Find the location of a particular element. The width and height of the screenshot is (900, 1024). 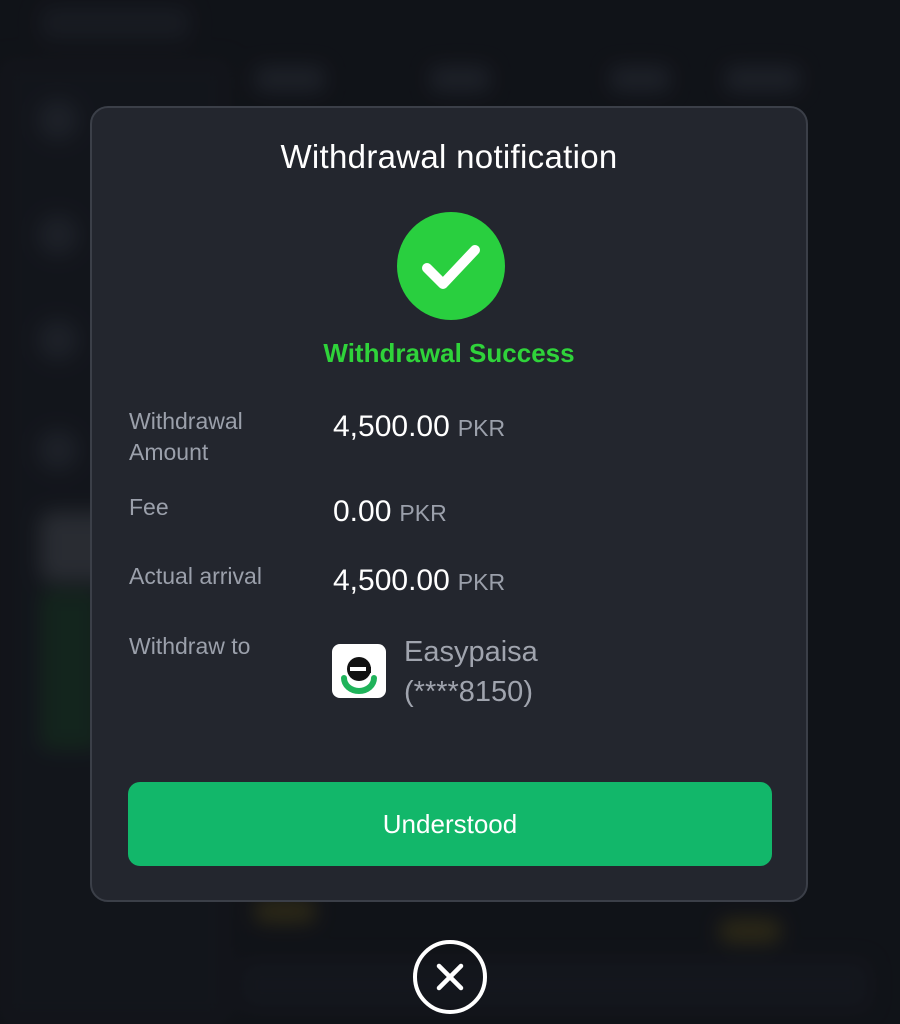

withdrawal-amount-unit: PKR is located at coordinates (481, 428).